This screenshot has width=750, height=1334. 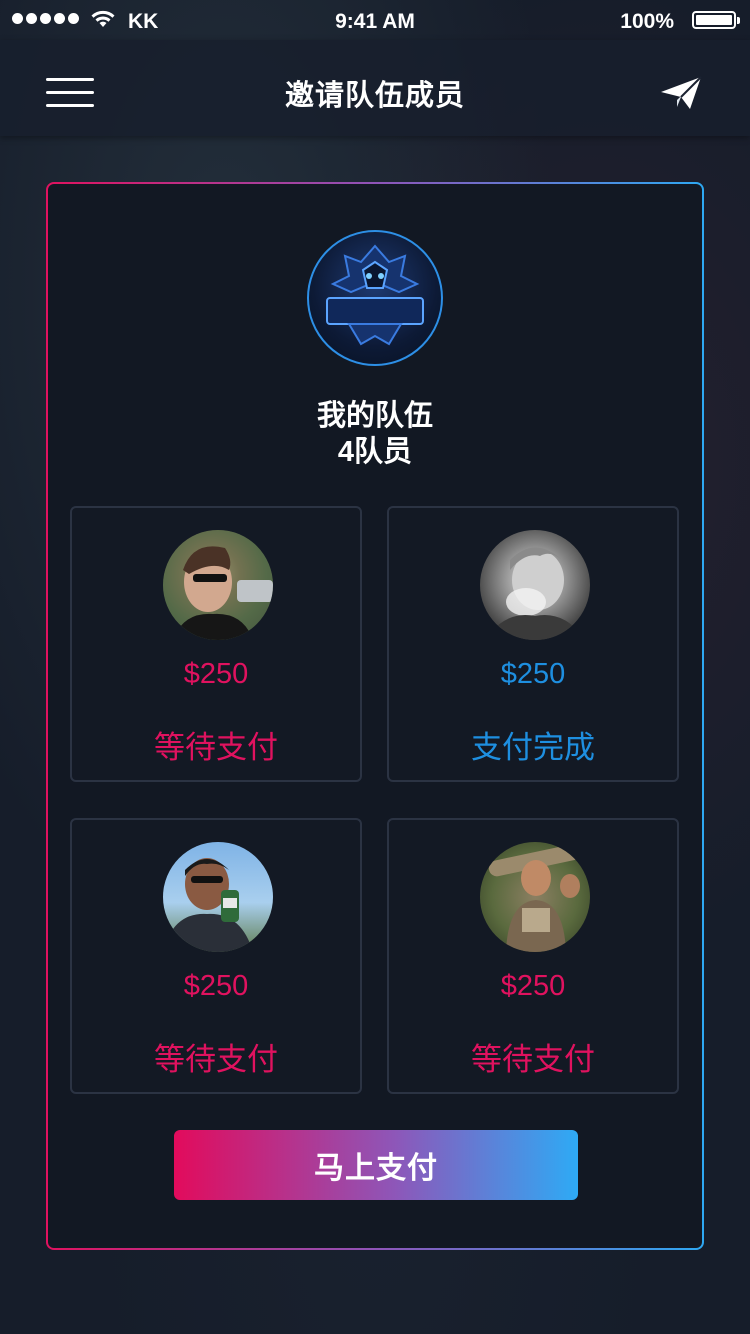 I want to click on battery-percentage: 100%, so click(x=647, y=21).